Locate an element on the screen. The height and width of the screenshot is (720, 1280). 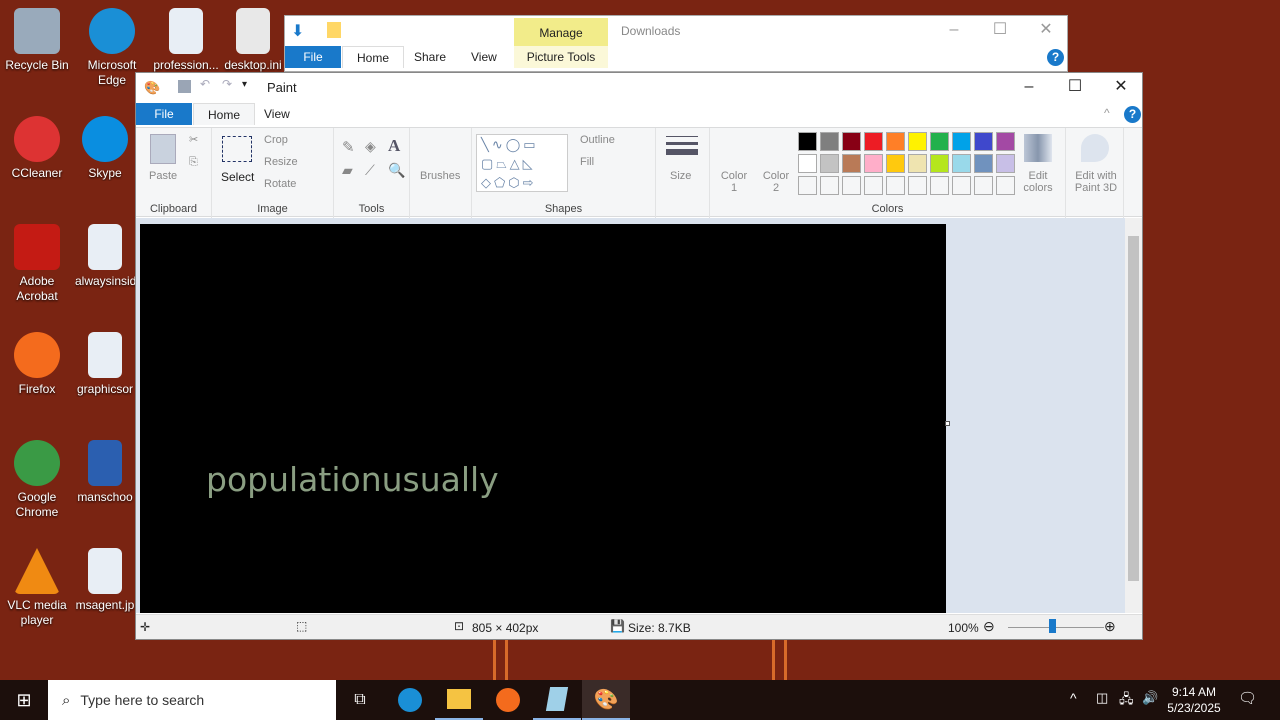
color1-button: Color 1 is located at coordinates (734, 182).